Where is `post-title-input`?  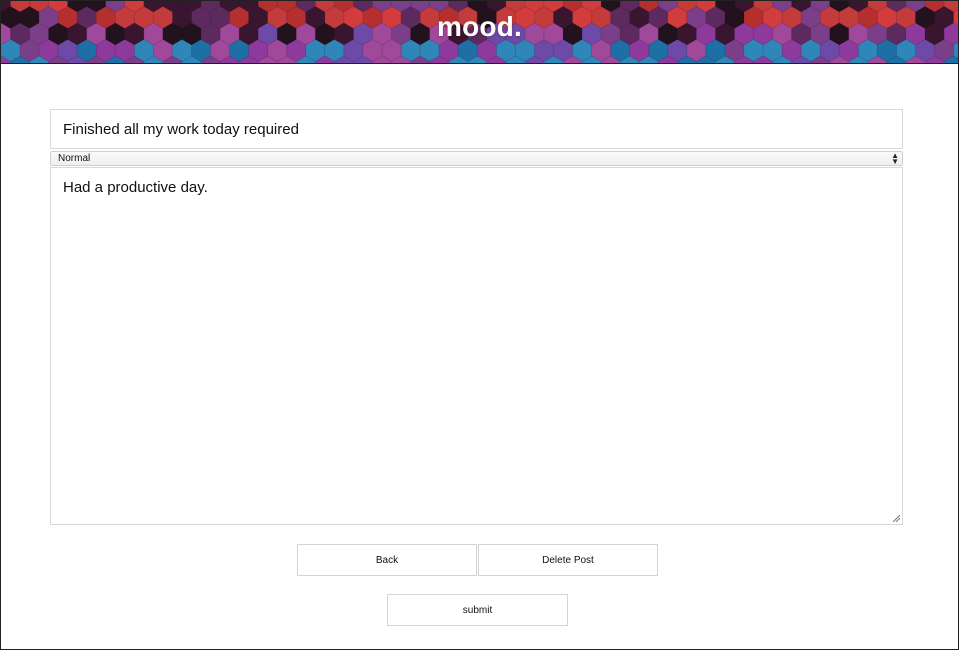
post-title-input is located at coordinates (476, 129).